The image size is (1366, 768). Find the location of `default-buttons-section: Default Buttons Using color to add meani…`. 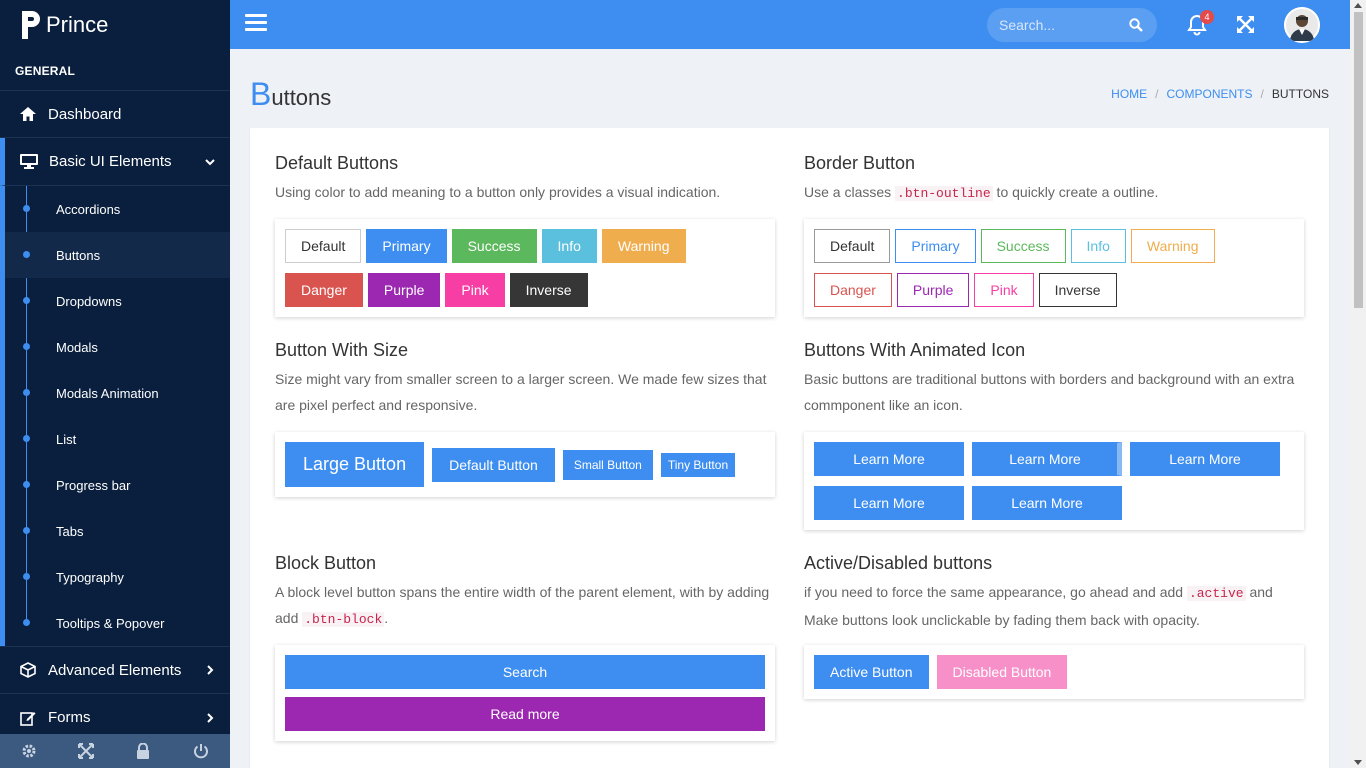

default-buttons-section: Default Buttons Using color to add meani… is located at coordinates (525, 235).